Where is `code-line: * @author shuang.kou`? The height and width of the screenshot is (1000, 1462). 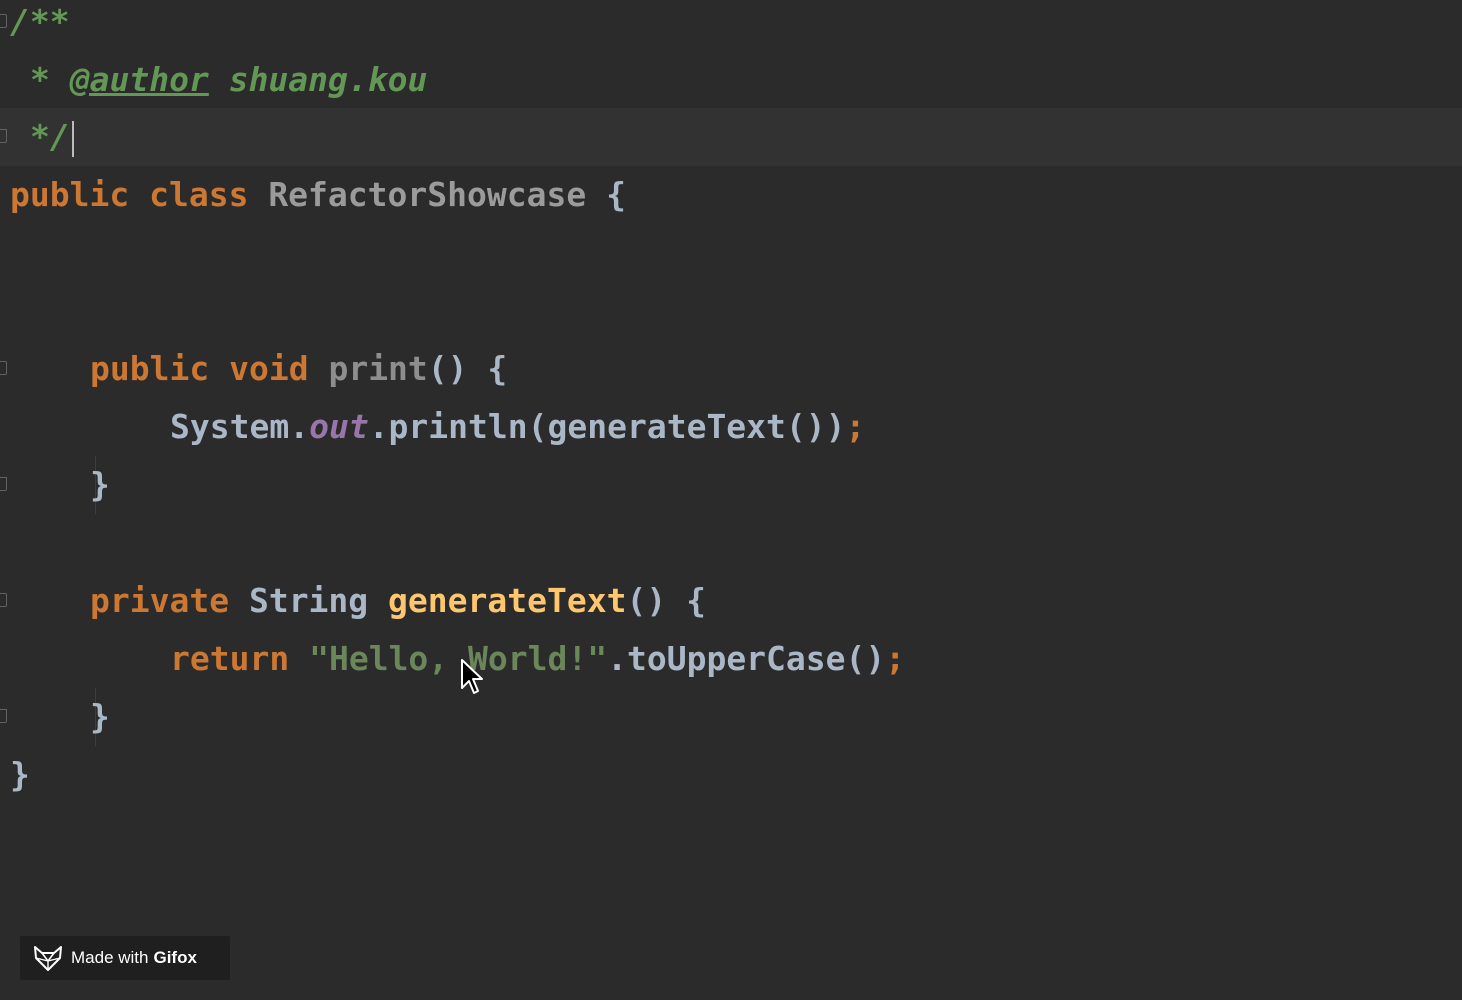 code-line: * @author shuang.kou is located at coordinates (731, 80).